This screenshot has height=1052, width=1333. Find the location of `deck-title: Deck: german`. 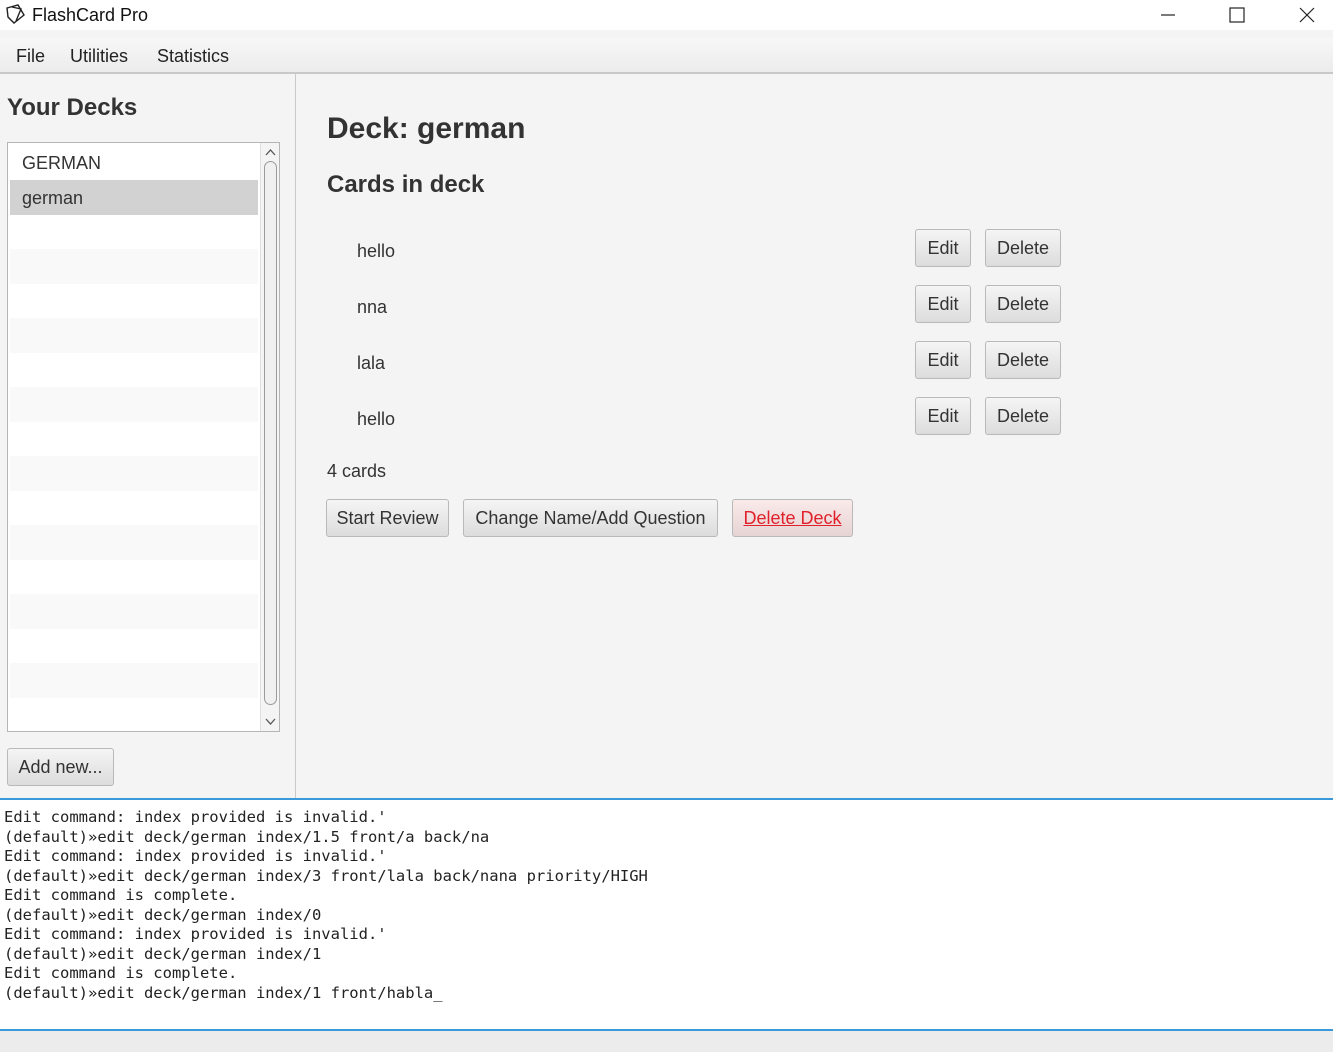

deck-title: Deck: german is located at coordinates (426, 128).